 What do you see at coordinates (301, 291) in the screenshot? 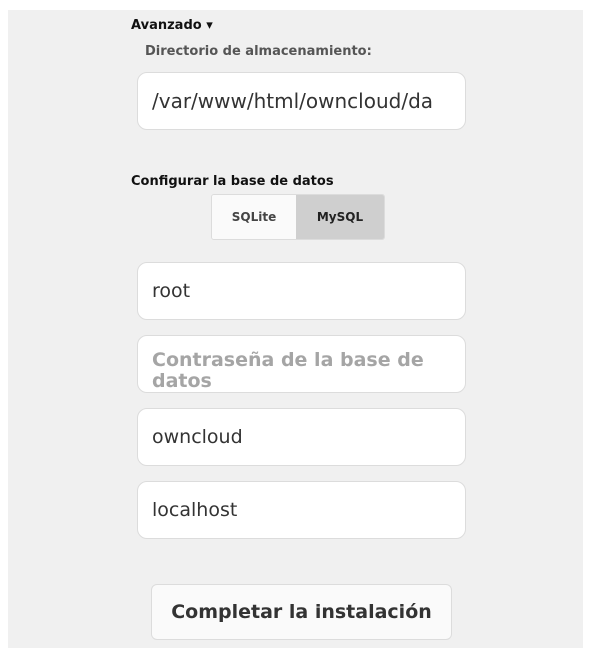
I see `database-user-input: root` at bounding box center [301, 291].